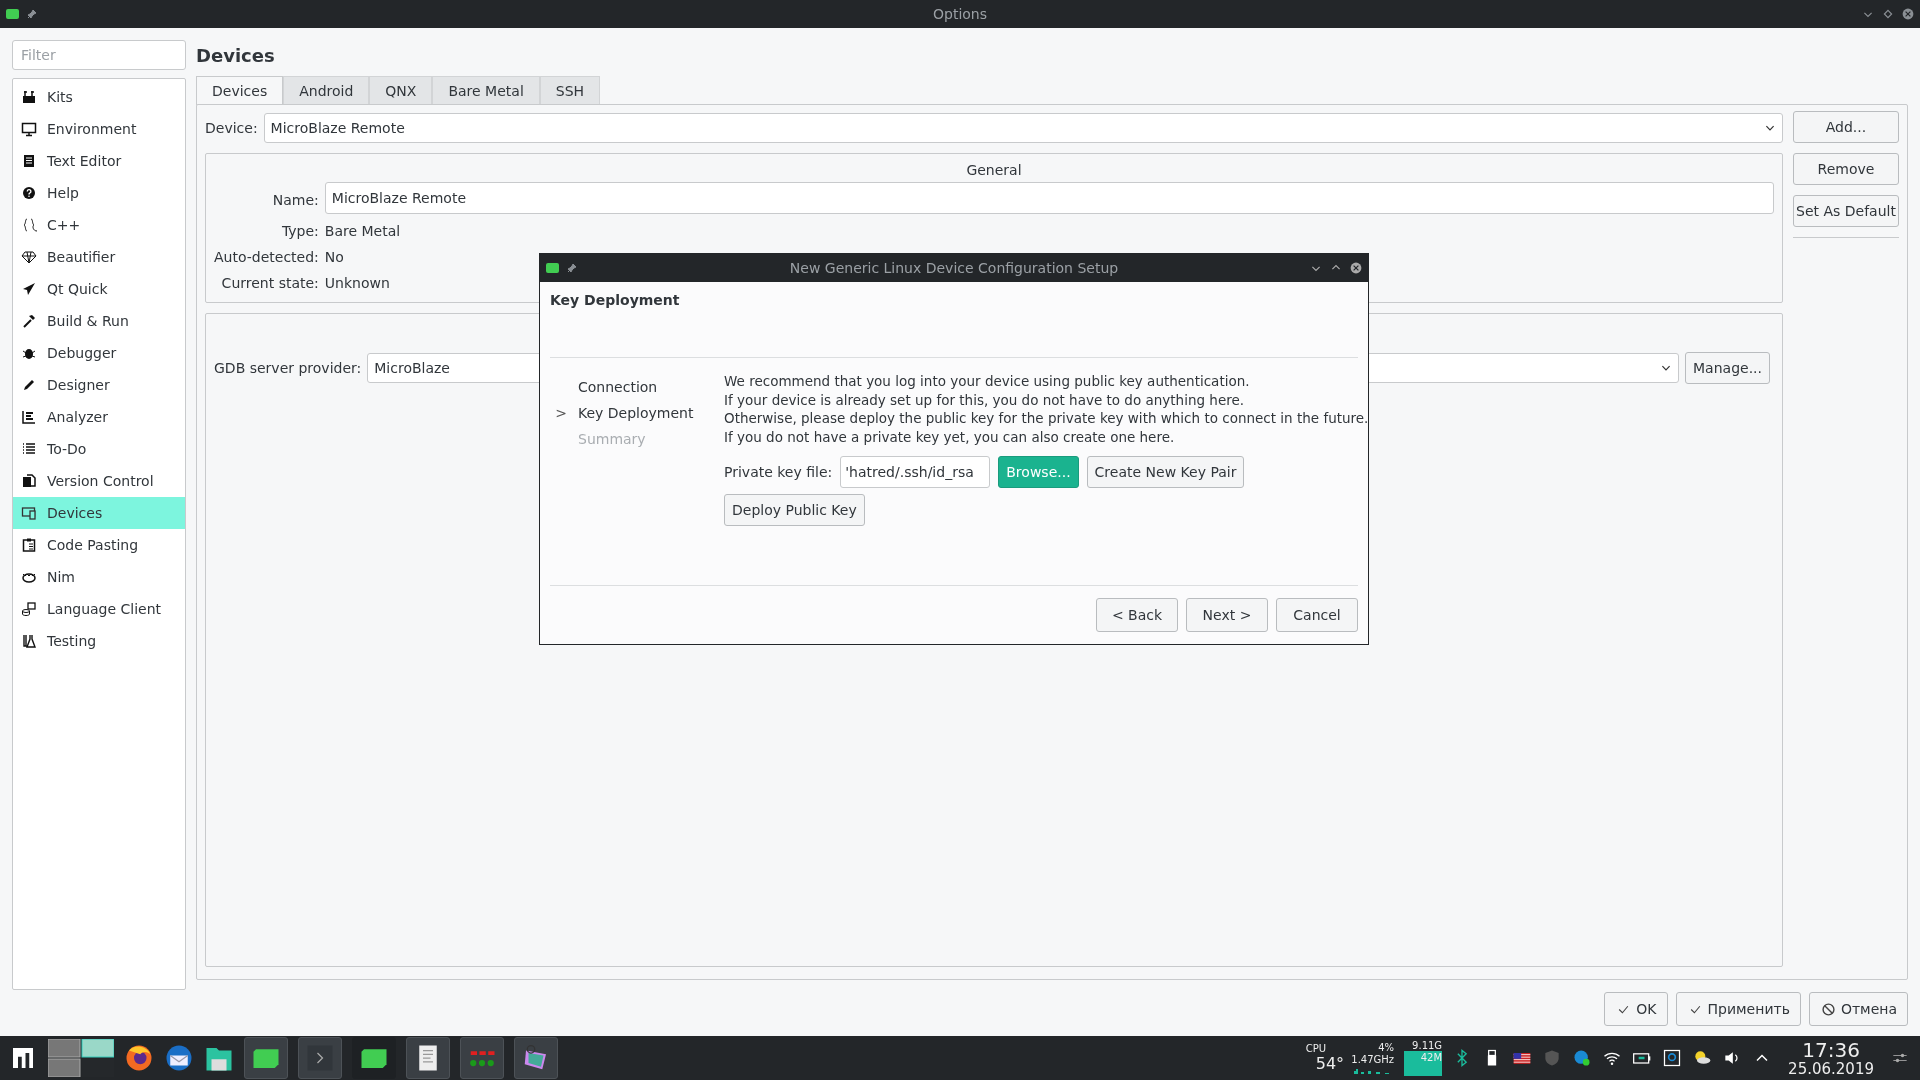 This screenshot has height=1080, width=1920. I want to click on set-default-button: Set As Default, so click(1846, 211).